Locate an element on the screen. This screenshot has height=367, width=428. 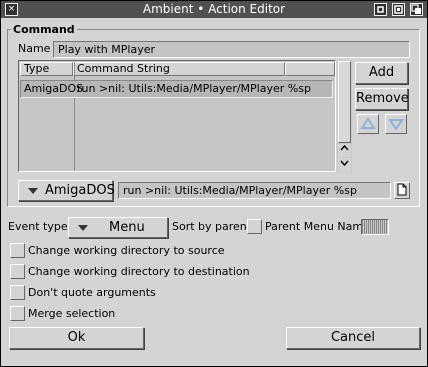
name-field: Play with MPlayer is located at coordinates (231, 49).